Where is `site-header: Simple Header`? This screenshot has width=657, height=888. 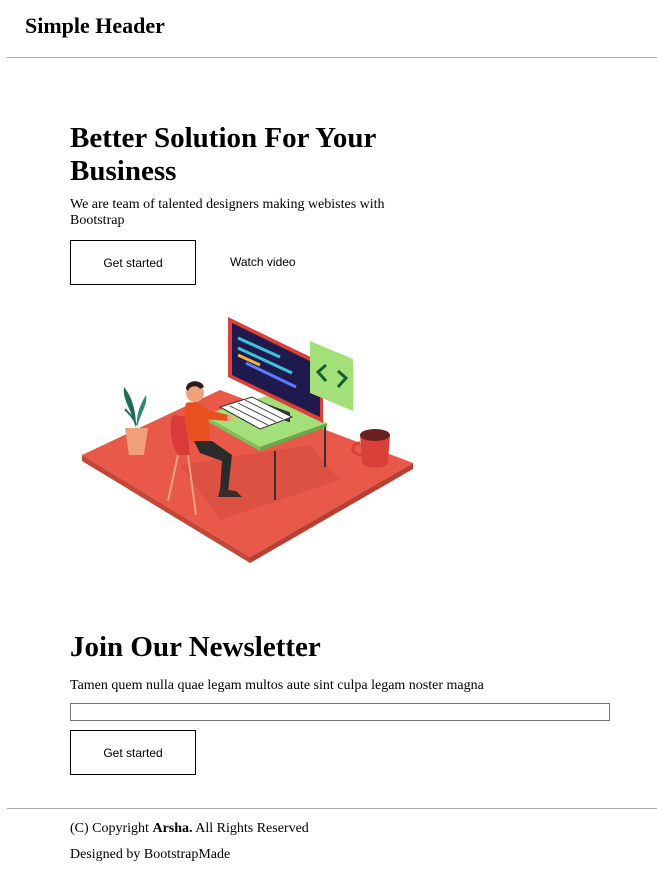 site-header: Simple Header is located at coordinates (332, 29).